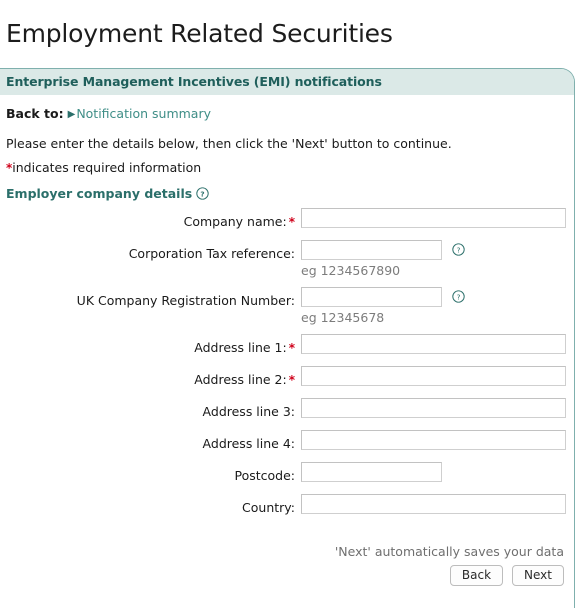  Describe the element at coordinates (151, 376) in the screenshot. I see `field-label: Address line 2: *` at that location.